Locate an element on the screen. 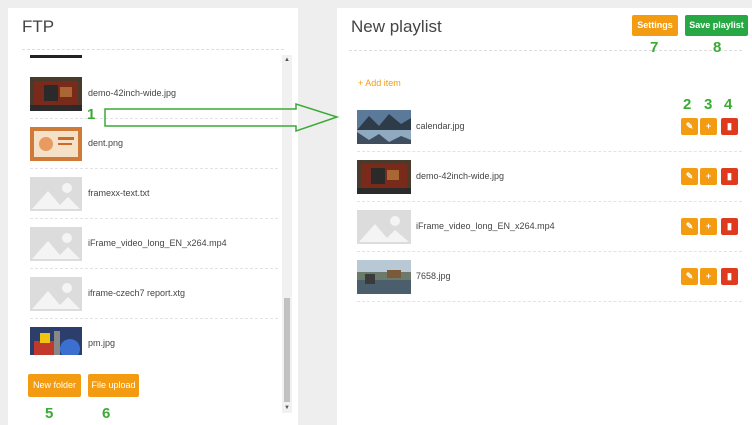 The image size is (752, 425). annotation-number: 1 is located at coordinates (91, 114).